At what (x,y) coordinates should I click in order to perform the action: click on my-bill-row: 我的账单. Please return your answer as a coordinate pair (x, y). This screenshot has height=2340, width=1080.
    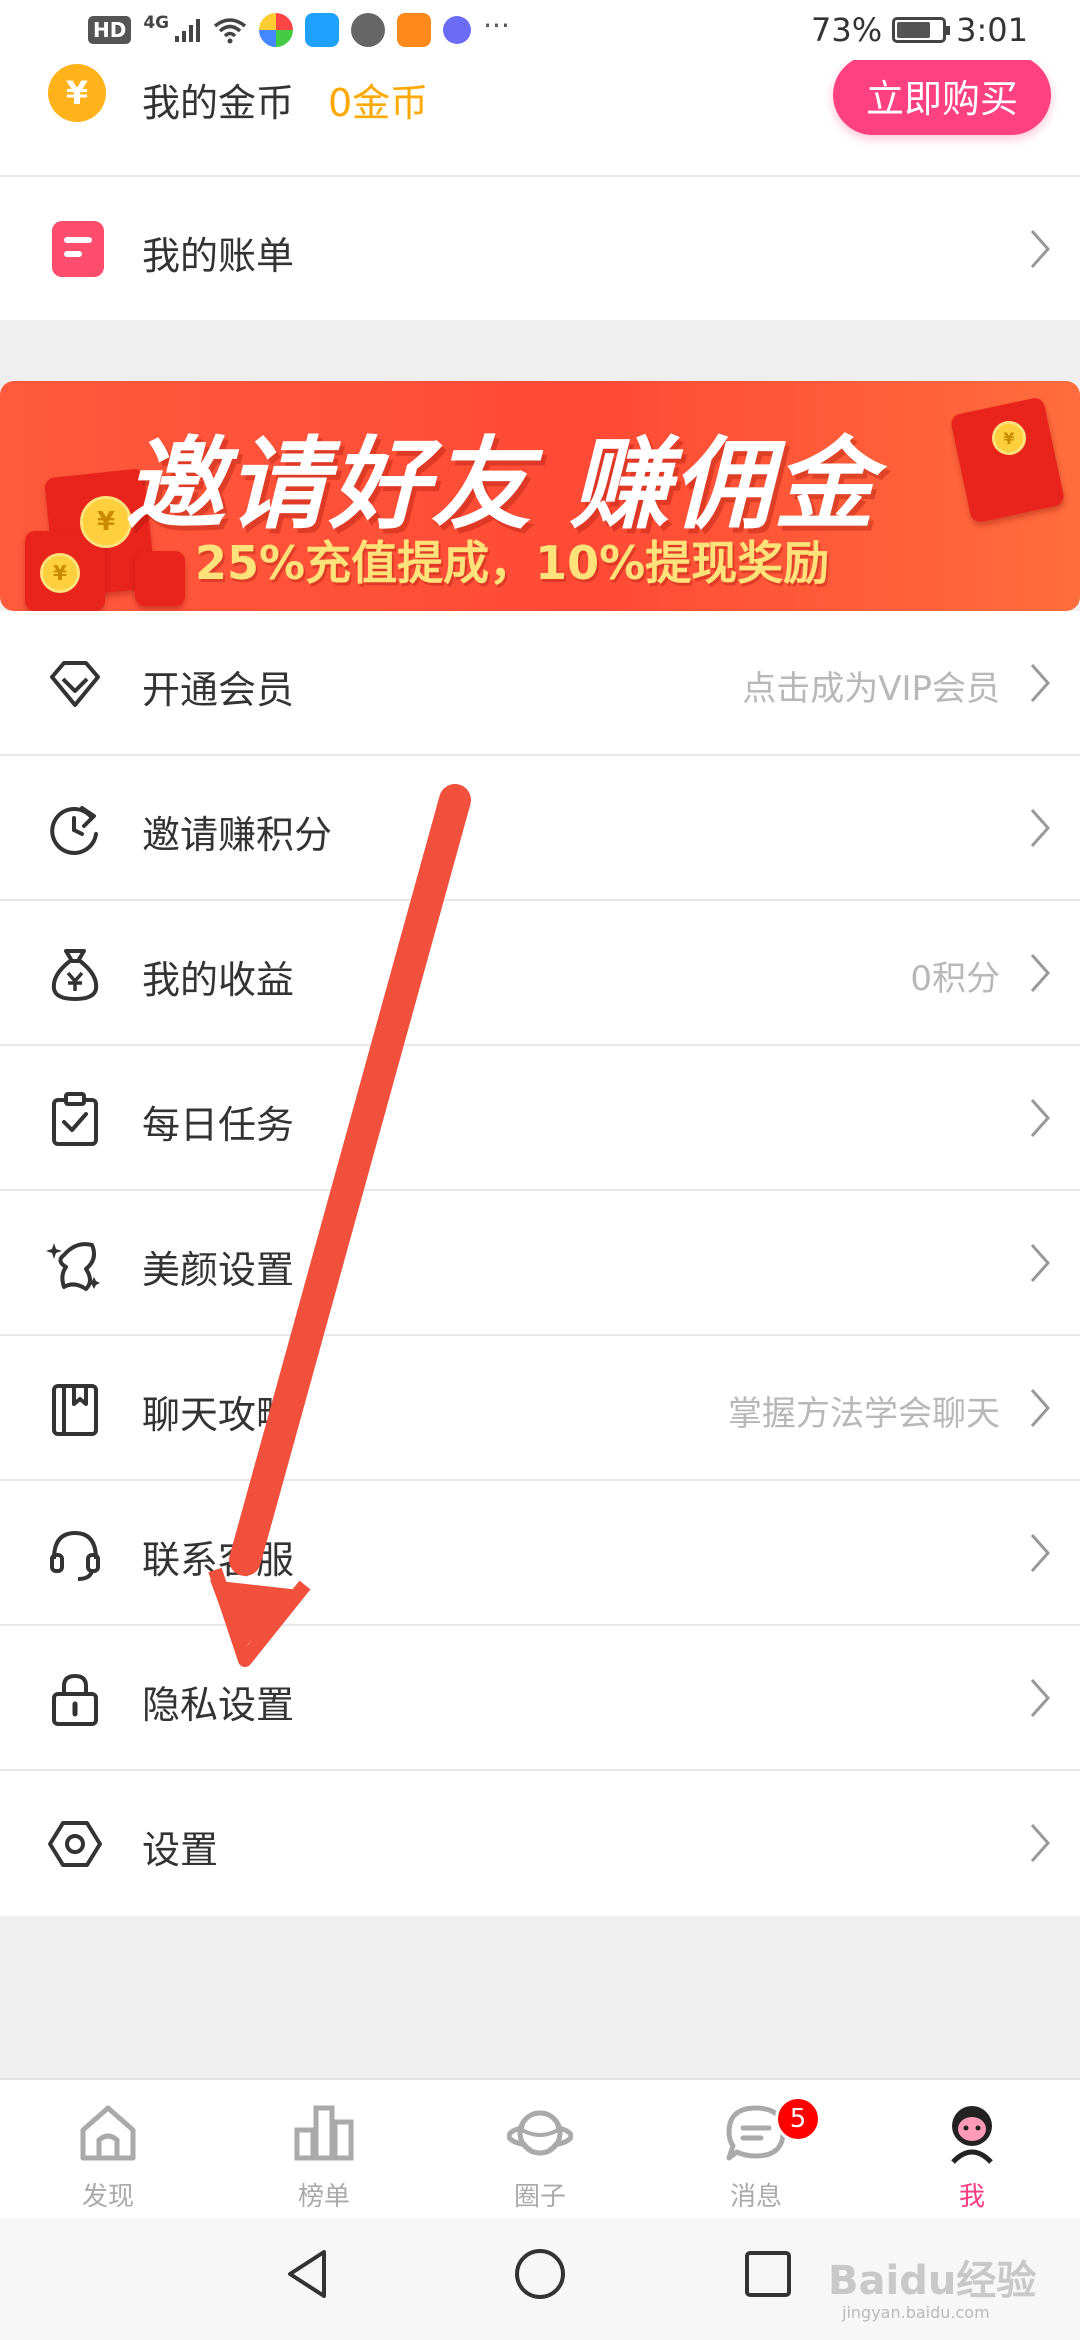
    Looking at the image, I should click on (540, 248).